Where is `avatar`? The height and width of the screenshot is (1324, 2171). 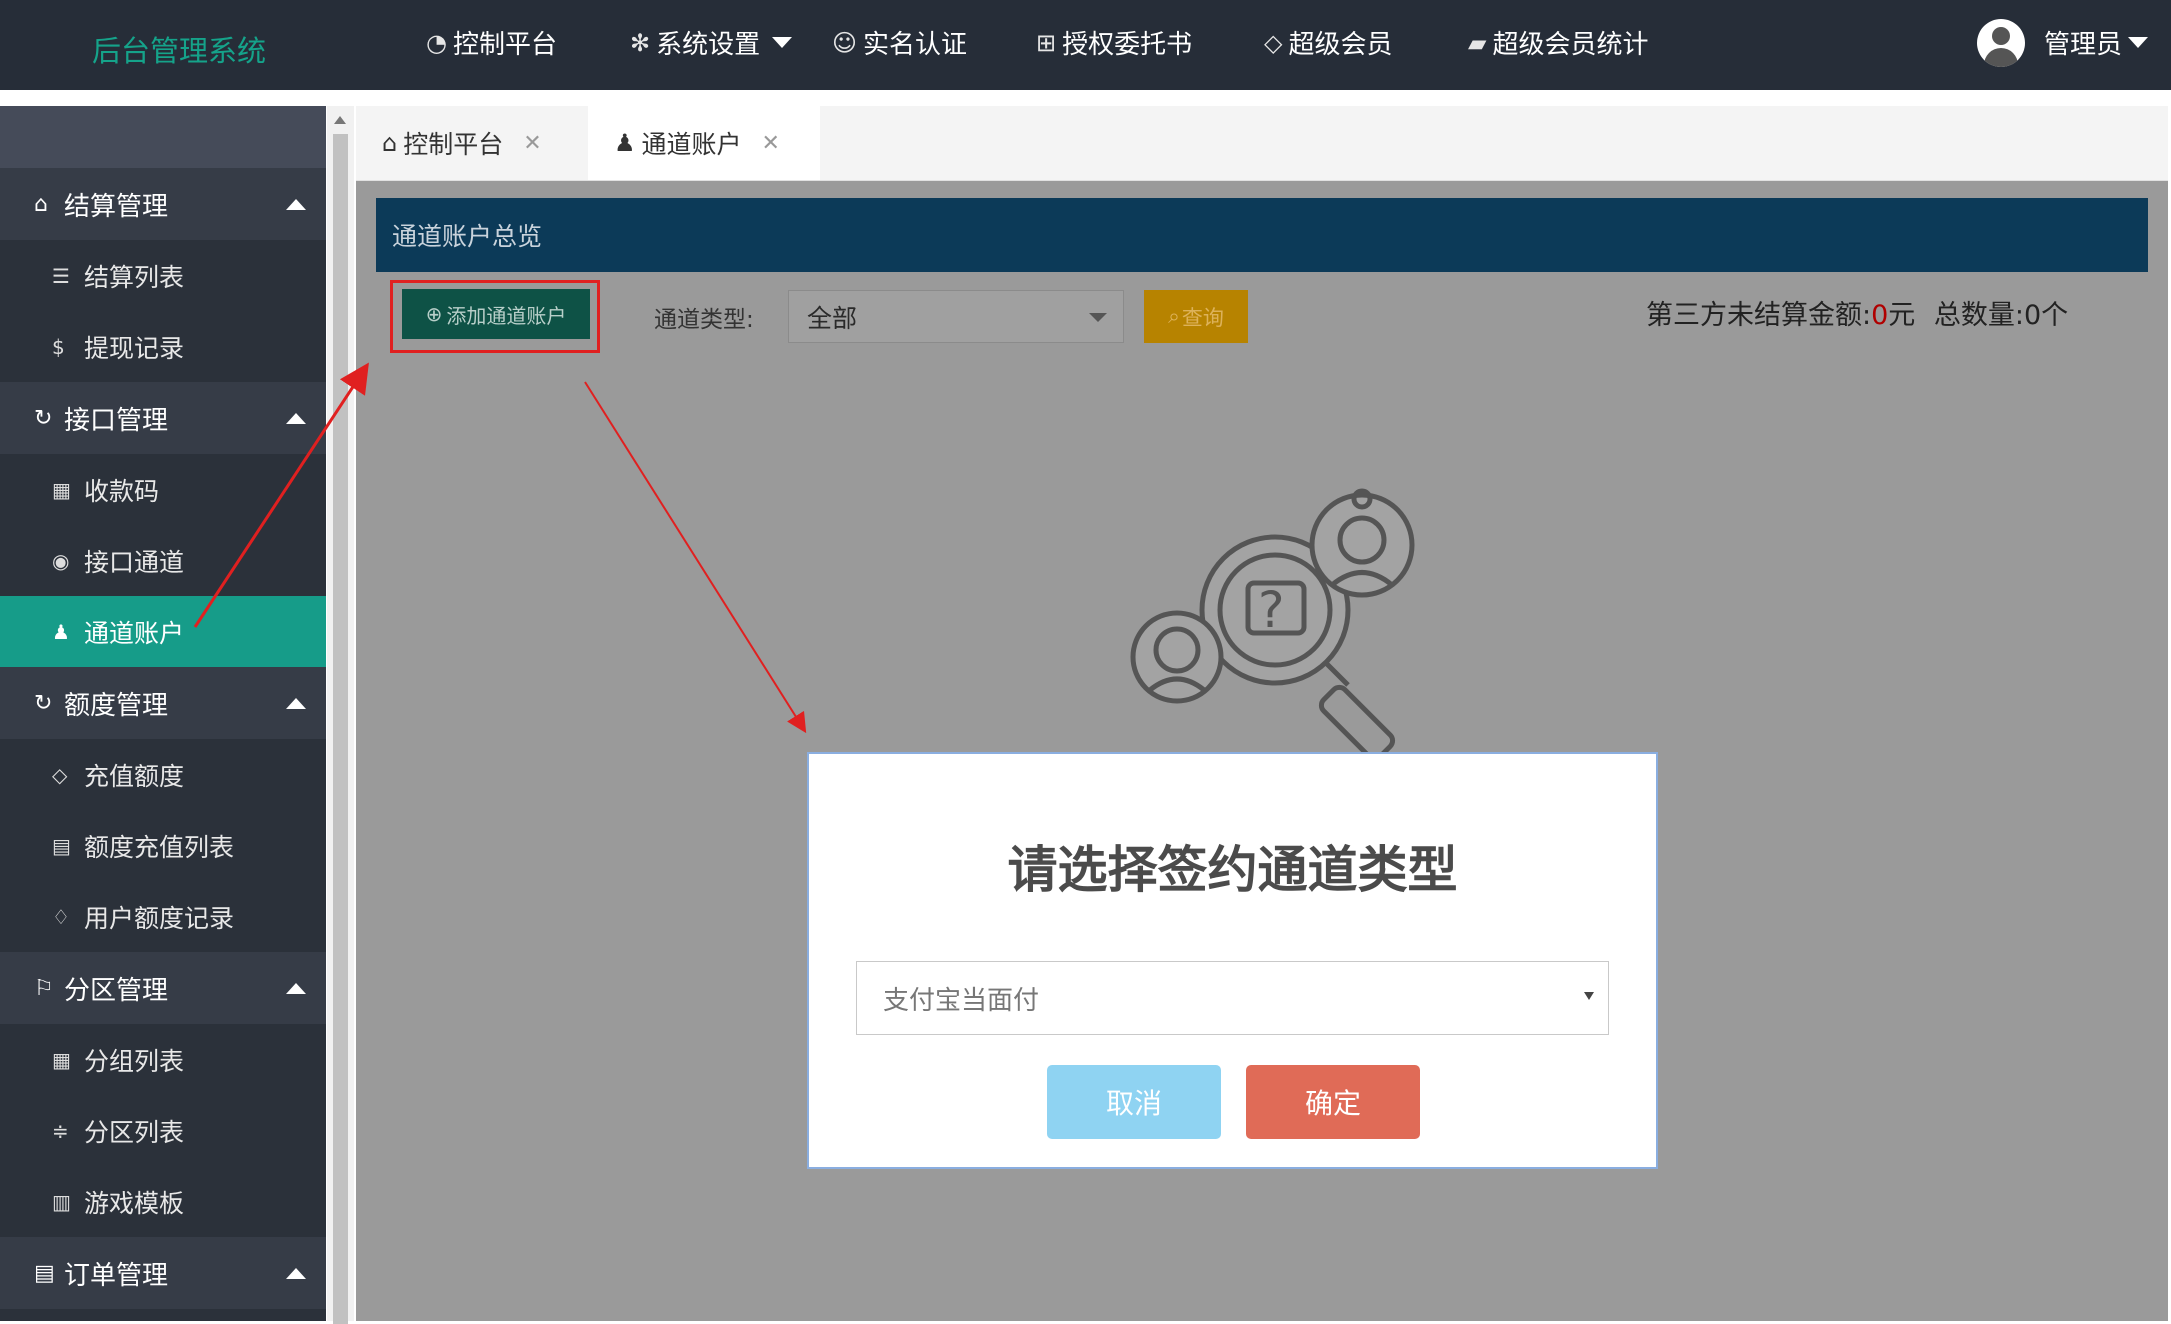 avatar is located at coordinates (2001, 43).